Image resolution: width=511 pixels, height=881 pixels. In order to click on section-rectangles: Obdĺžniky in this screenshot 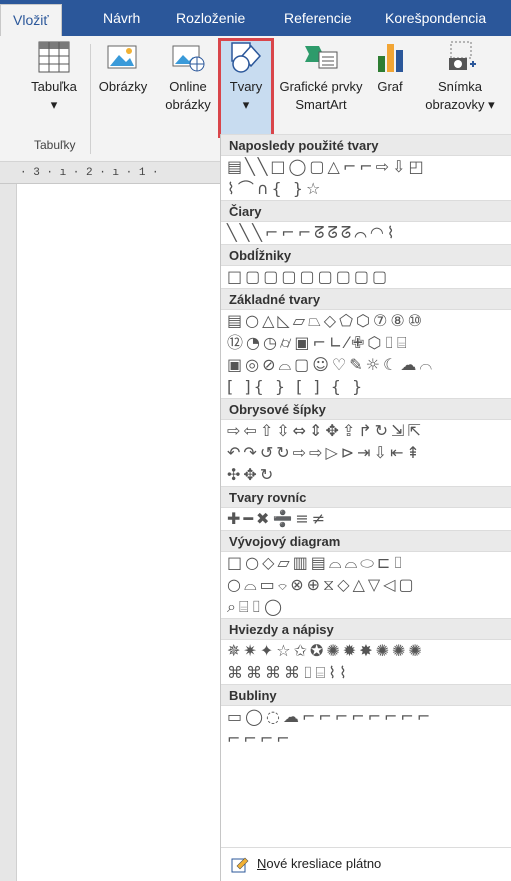, I will do `click(366, 255)`.